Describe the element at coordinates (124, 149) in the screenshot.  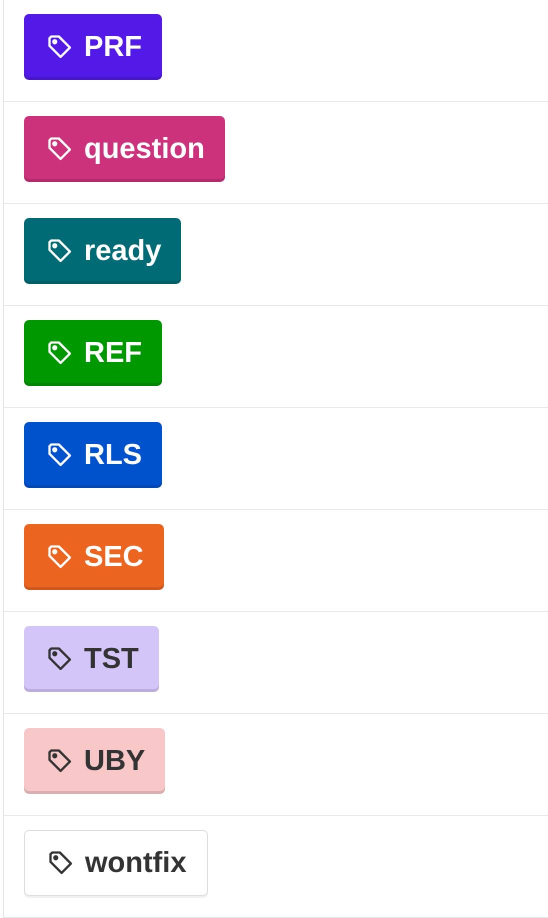
I see `label-tag: question` at that location.